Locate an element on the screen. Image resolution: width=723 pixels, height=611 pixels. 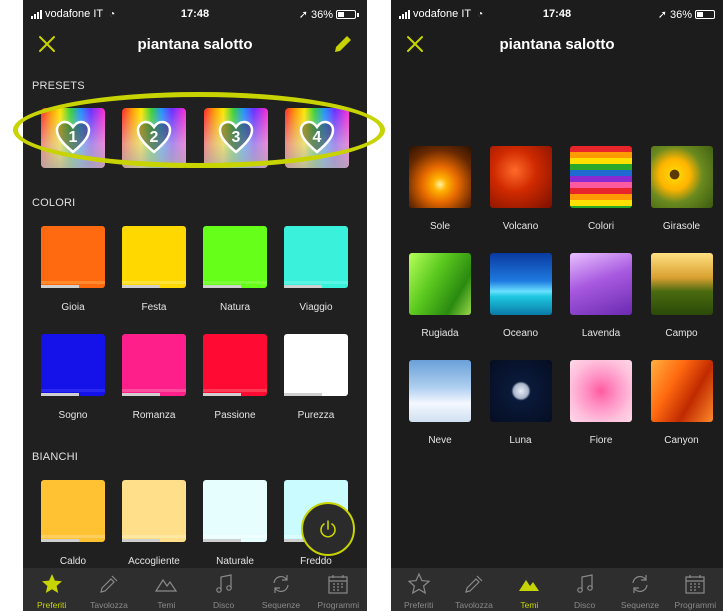
presets-heading: PRESETS is located at coordinates (58, 86).